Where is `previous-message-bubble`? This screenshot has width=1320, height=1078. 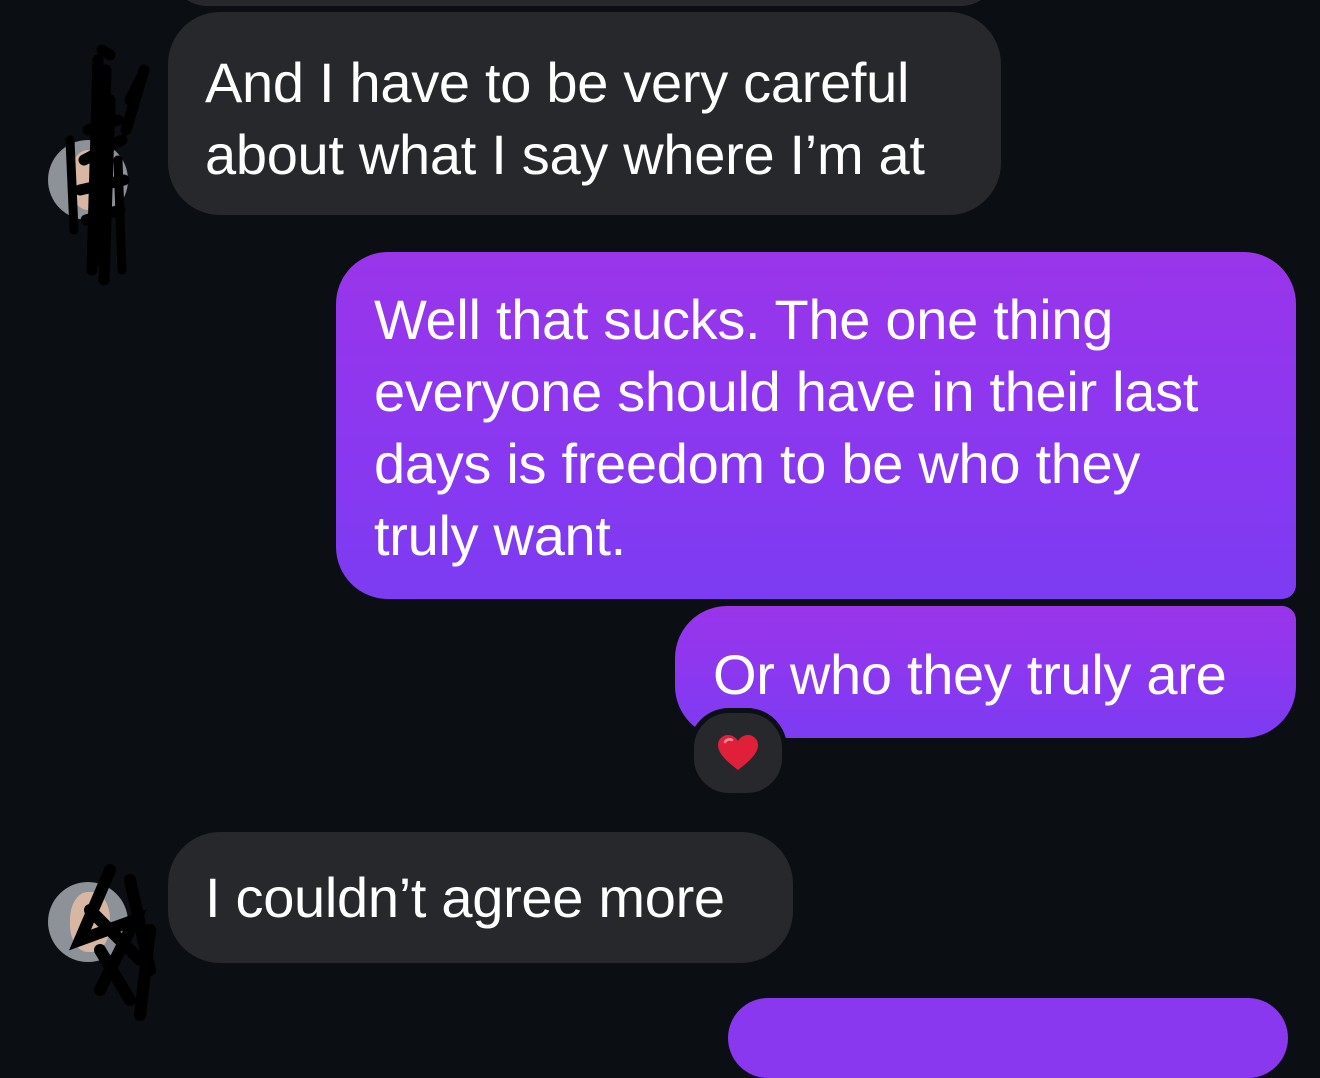 previous-message-bubble is located at coordinates (584, 3).